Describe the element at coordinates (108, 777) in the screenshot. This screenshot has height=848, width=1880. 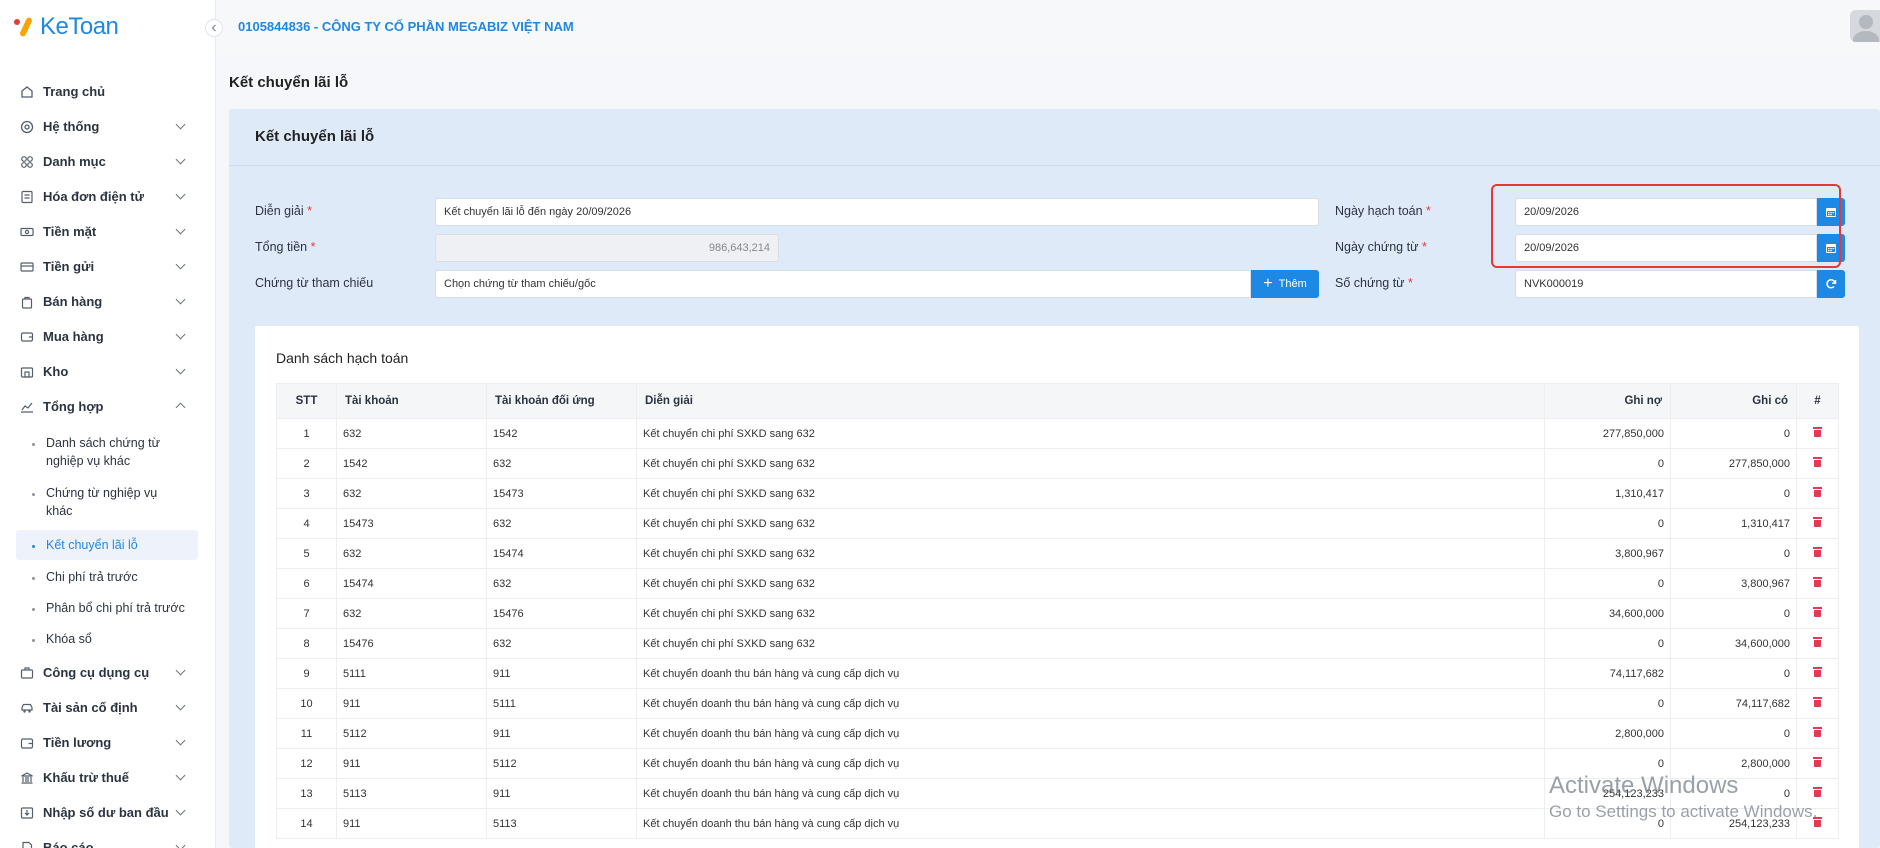
I see `sidebar-item-khau-tru-thue: Khấu trừ thuế` at that location.